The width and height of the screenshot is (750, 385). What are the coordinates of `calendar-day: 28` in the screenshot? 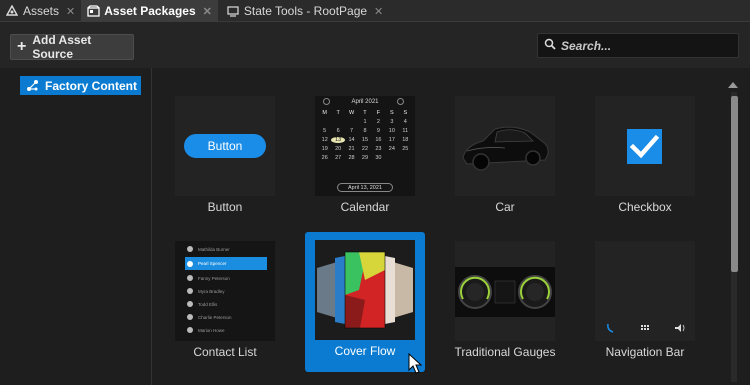 It's located at (351, 158).